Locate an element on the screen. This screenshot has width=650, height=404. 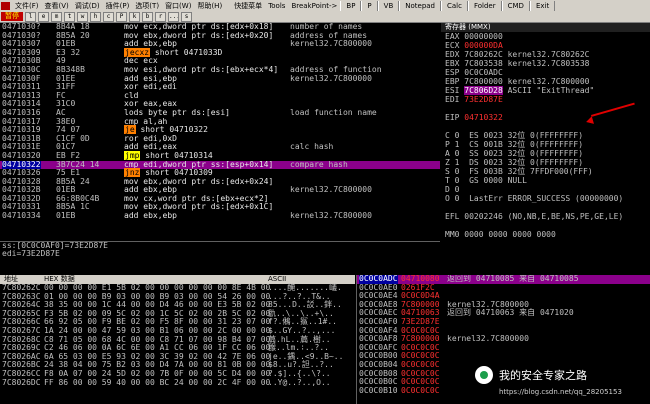
register-row: EAX 00000000 is located at coordinates (545, 36).